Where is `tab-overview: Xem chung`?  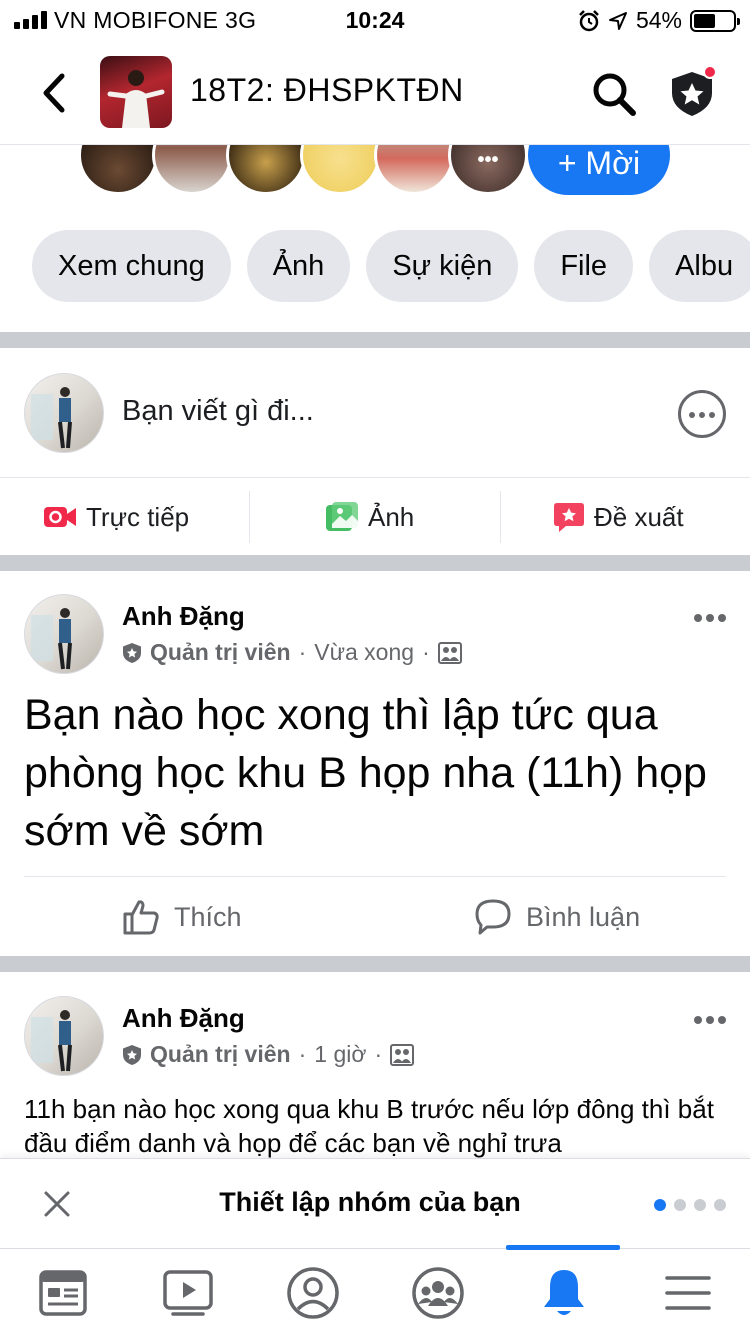
tab-overview: Xem chung is located at coordinates (131, 266).